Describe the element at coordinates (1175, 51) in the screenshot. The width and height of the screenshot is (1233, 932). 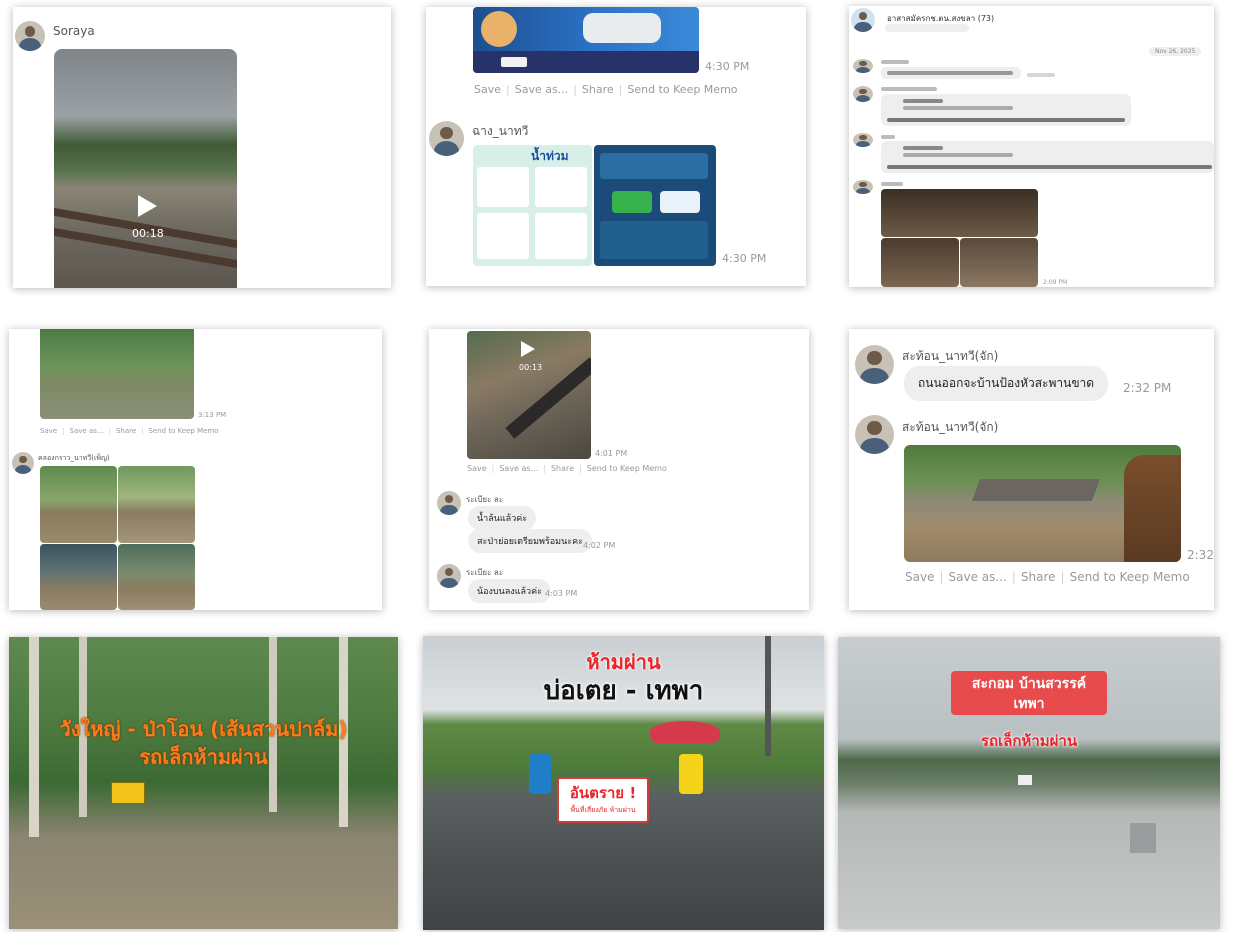
I see `date-separator: Nov 26, 2025` at that location.